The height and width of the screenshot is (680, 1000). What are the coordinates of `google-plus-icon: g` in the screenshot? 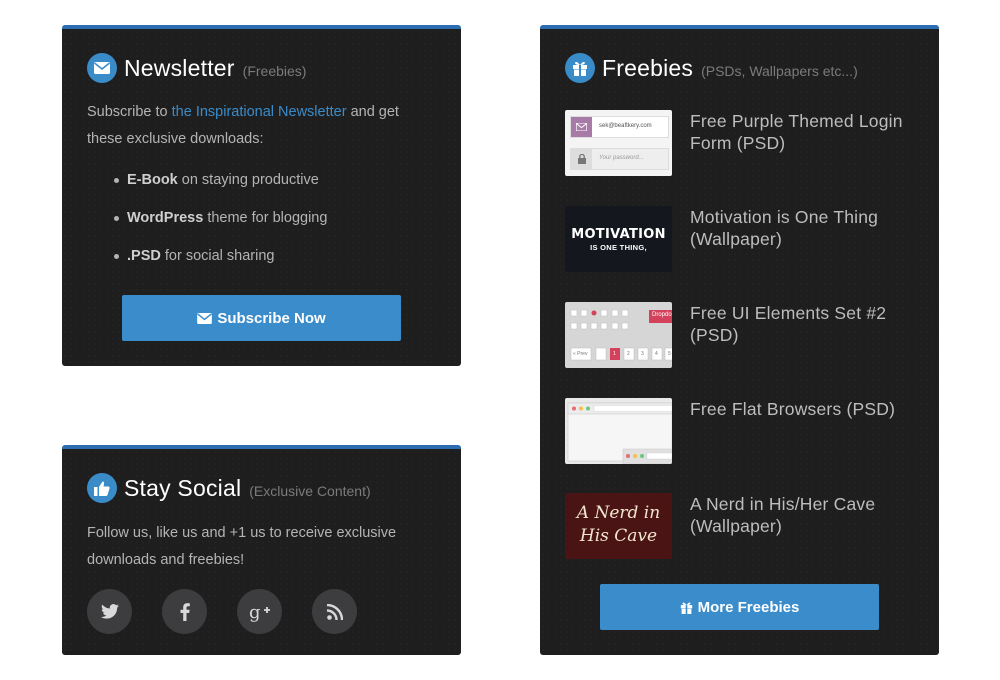 It's located at (259, 611).